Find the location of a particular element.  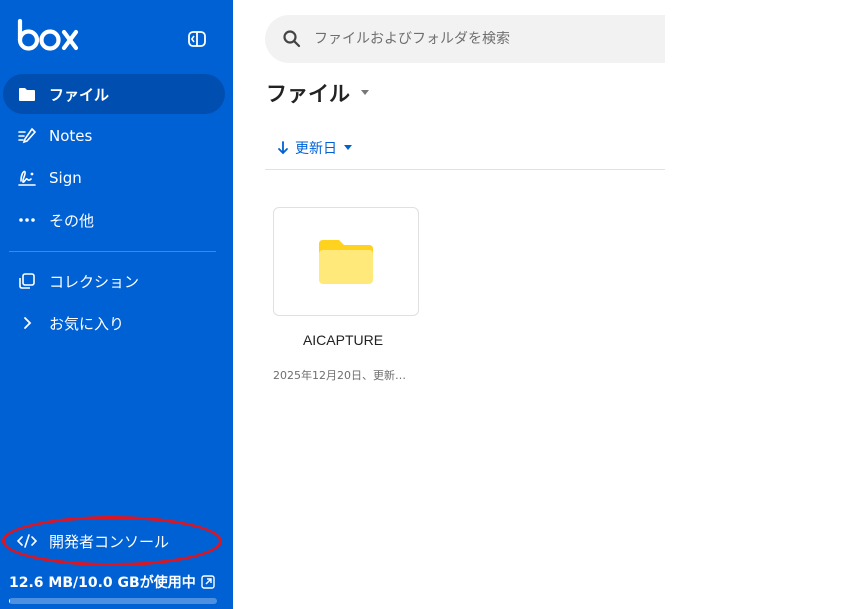

search-input is located at coordinates (479, 39).